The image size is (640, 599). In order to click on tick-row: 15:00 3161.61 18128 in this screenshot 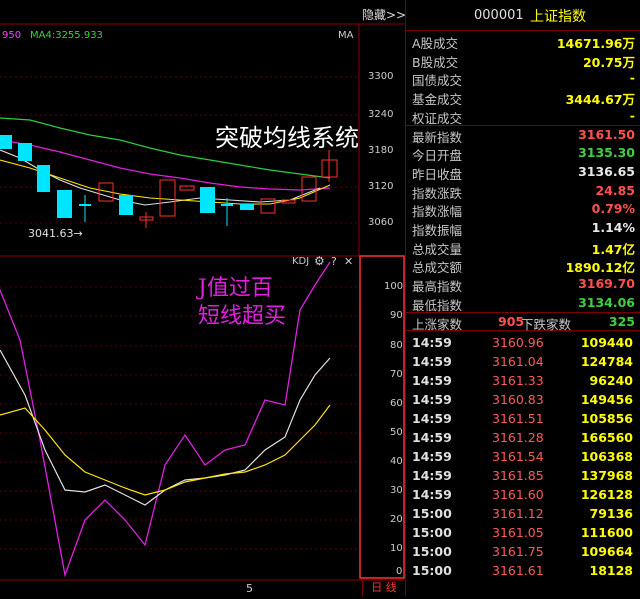, I will do `click(523, 570)`.